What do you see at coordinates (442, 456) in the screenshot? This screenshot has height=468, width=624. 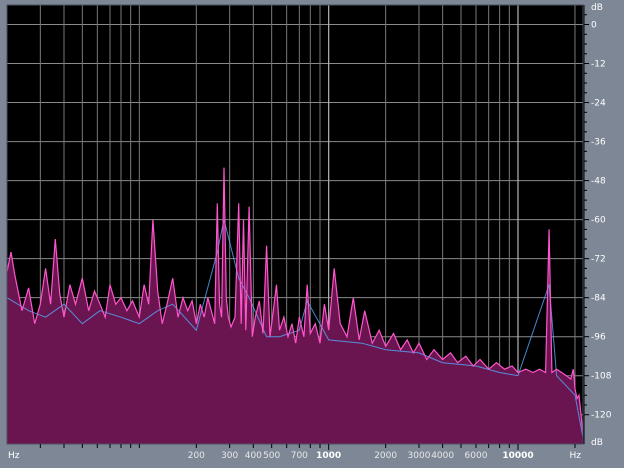 I see `x-tick-label: 4000` at bounding box center [442, 456].